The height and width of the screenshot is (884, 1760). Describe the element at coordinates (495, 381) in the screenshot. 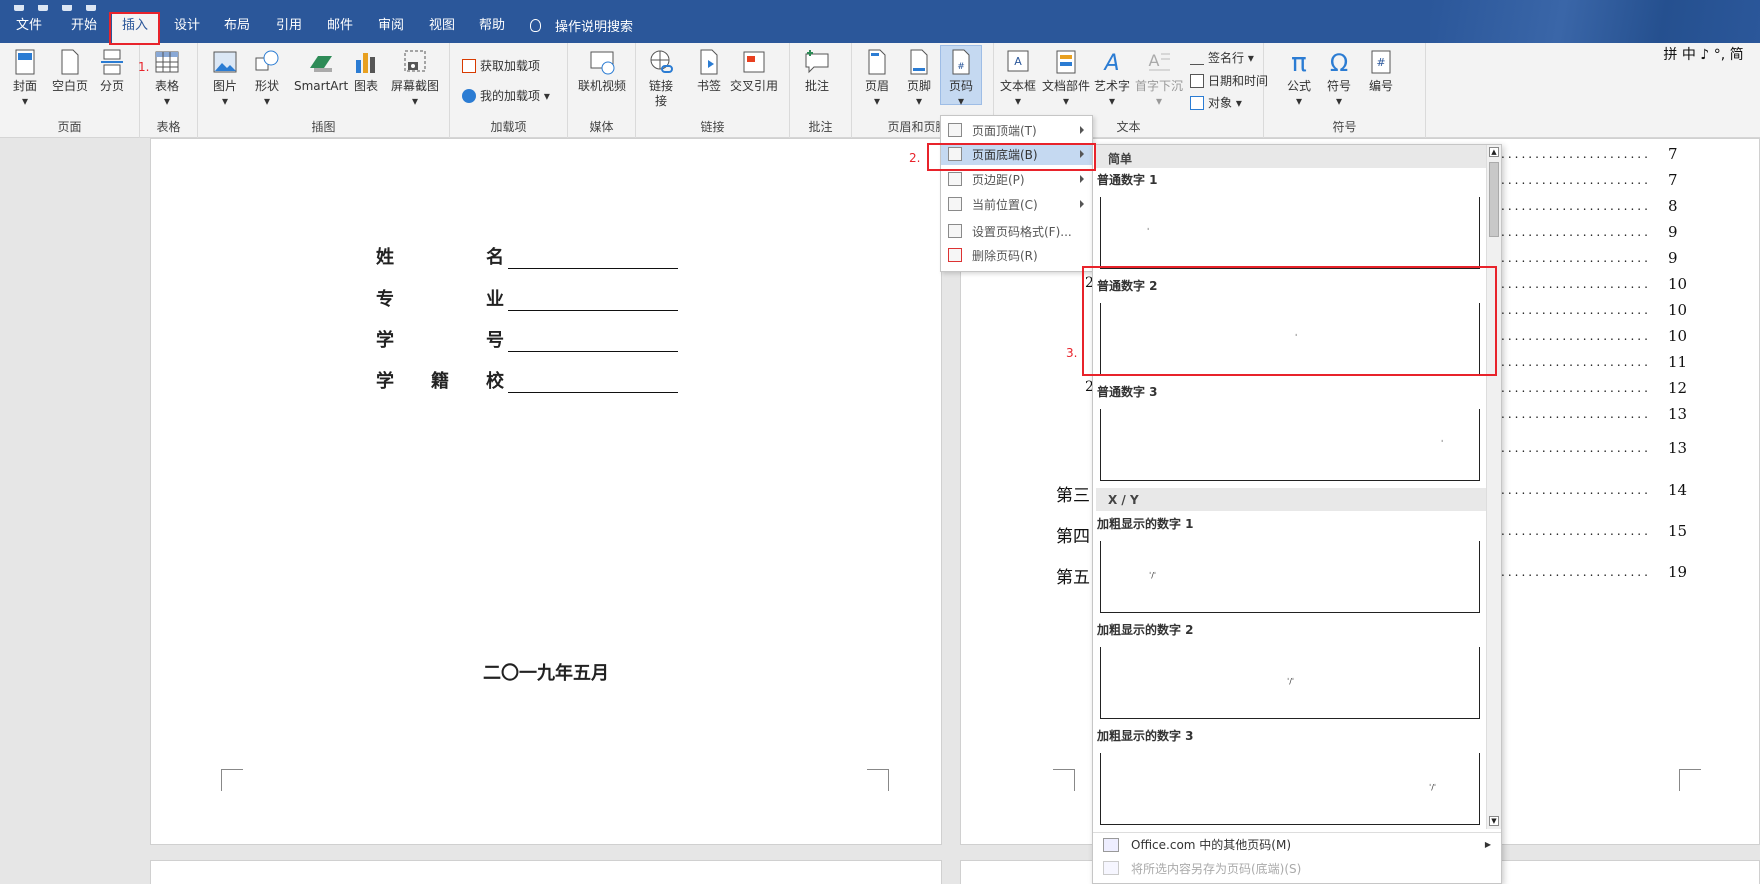

I see `field-school-char3: 校` at that location.